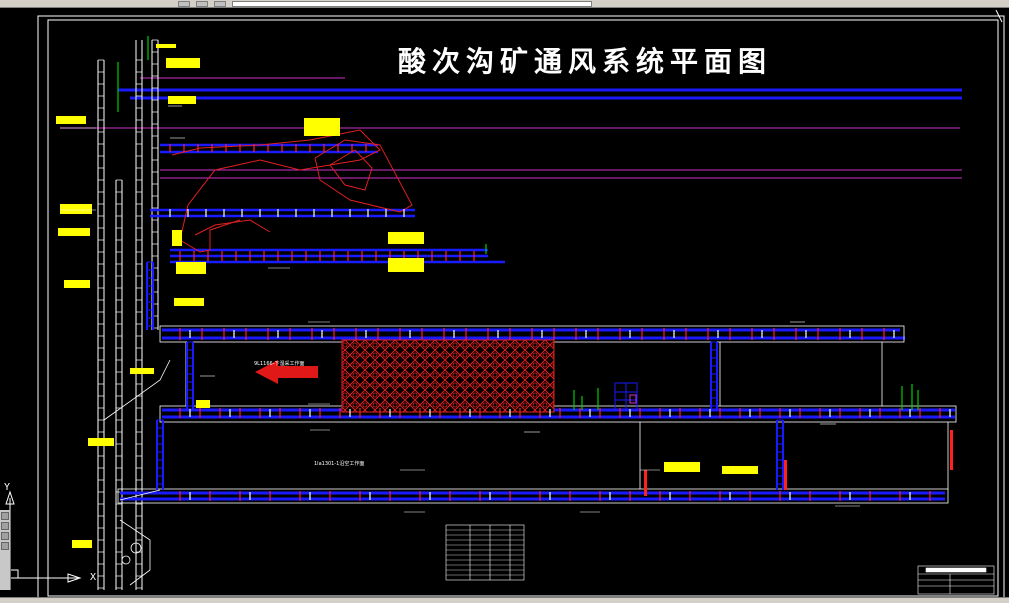 Image resolution: width=1009 pixels, height=603 pixels. I want to click on workface-label: 9L1166-下湿采工作面, so click(279, 364).